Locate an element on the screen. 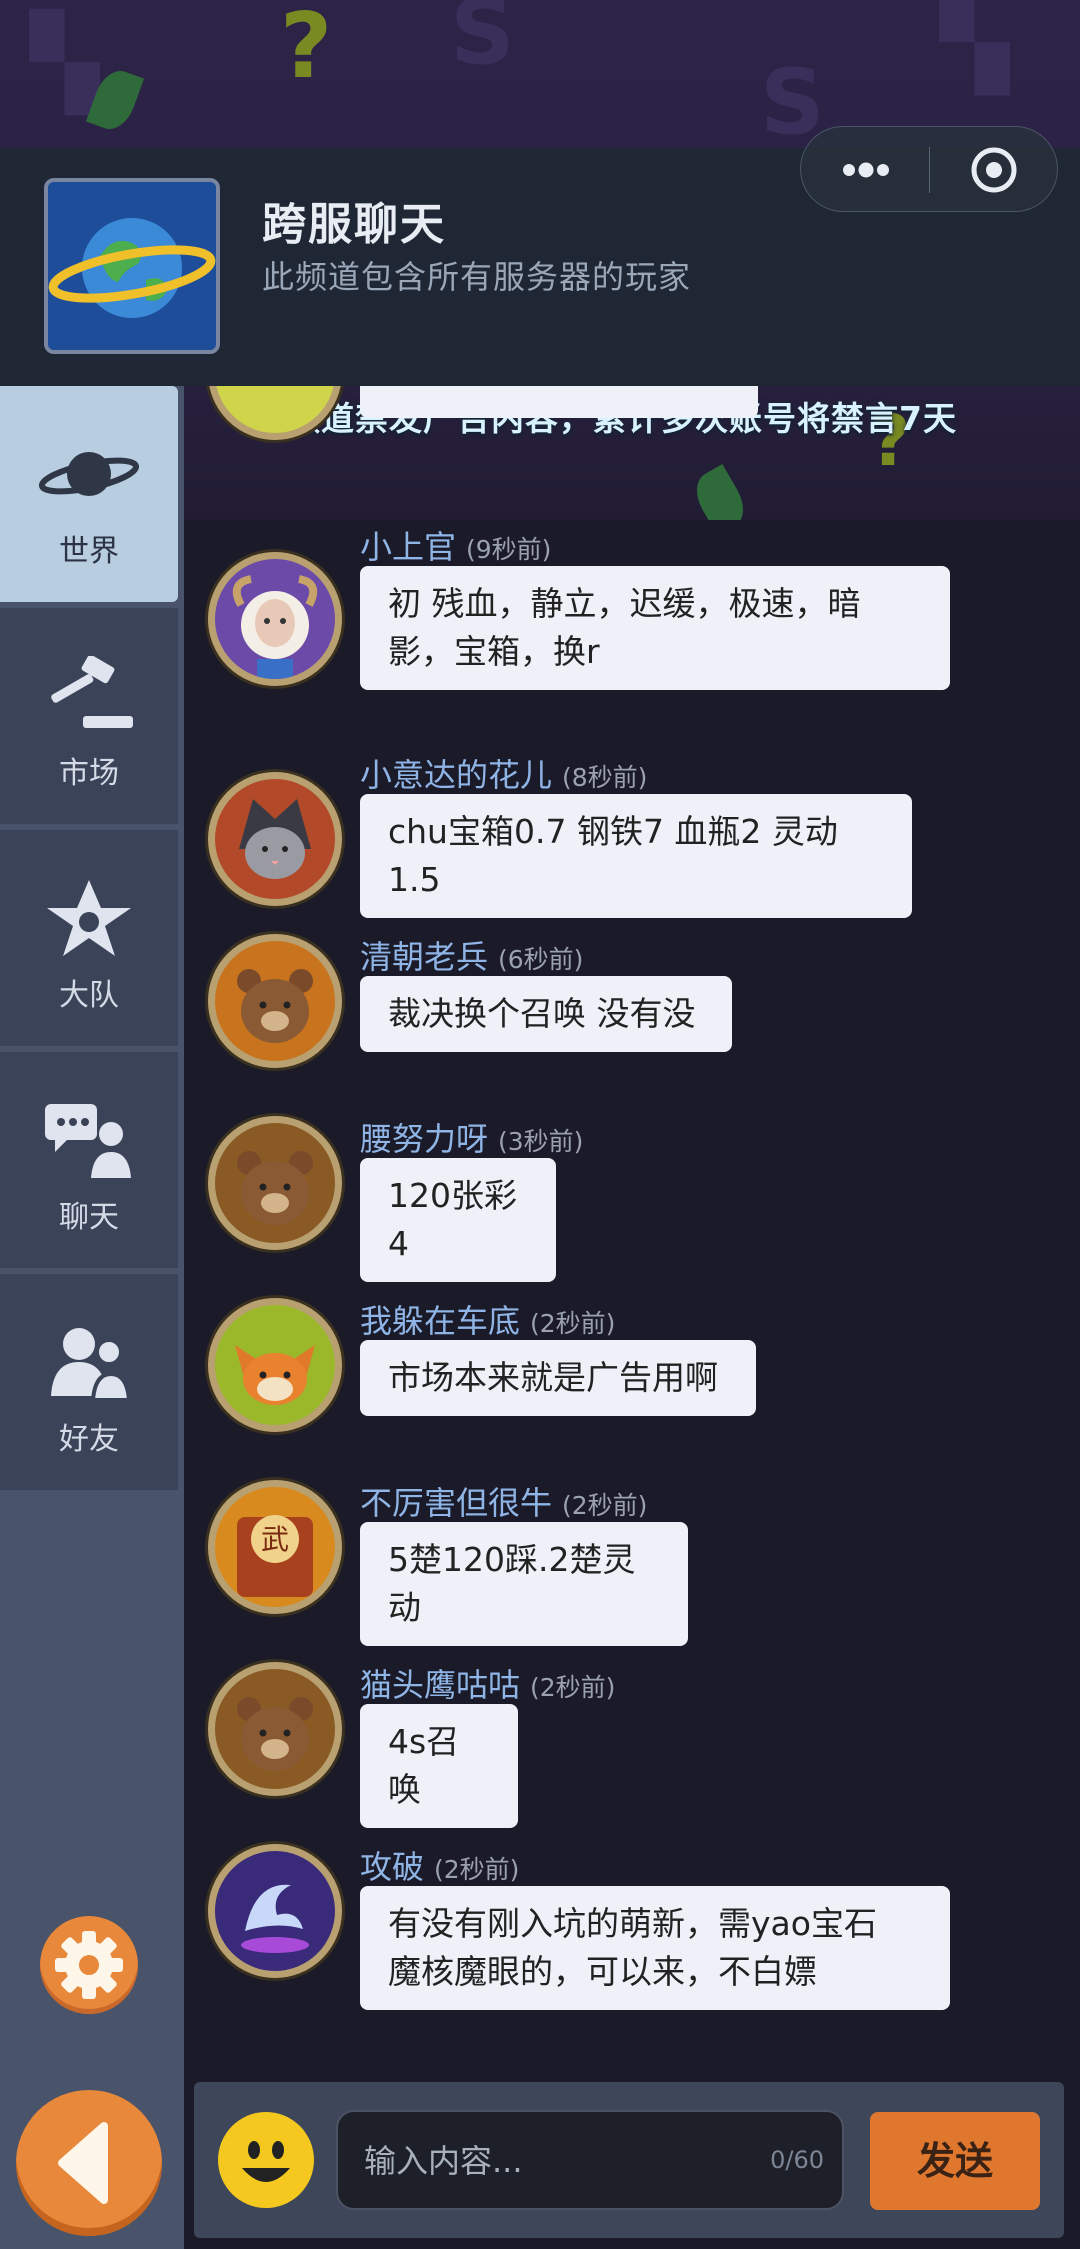 Image resolution: width=1080 pixels, height=2249 pixels. message-bubble: 初 残血，静立，迟缓，极速，暗 影，宝箱，换r is located at coordinates (655, 628).